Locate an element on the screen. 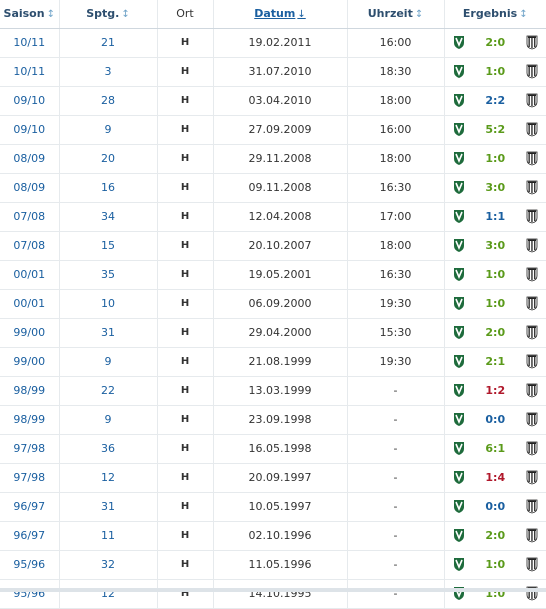 The image size is (546, 609). spieltag-cell: 16 is located at coordinates (108, 188).